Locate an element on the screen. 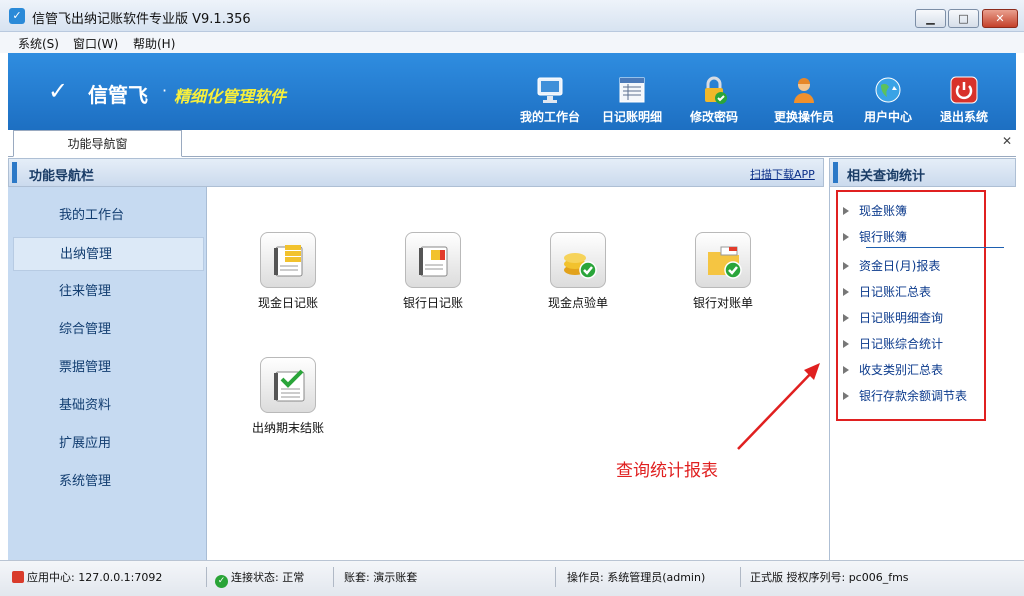 The width and height of the screenshot is (1024, 596). annotation-arrow-icon is located at coordinates (778, 406).